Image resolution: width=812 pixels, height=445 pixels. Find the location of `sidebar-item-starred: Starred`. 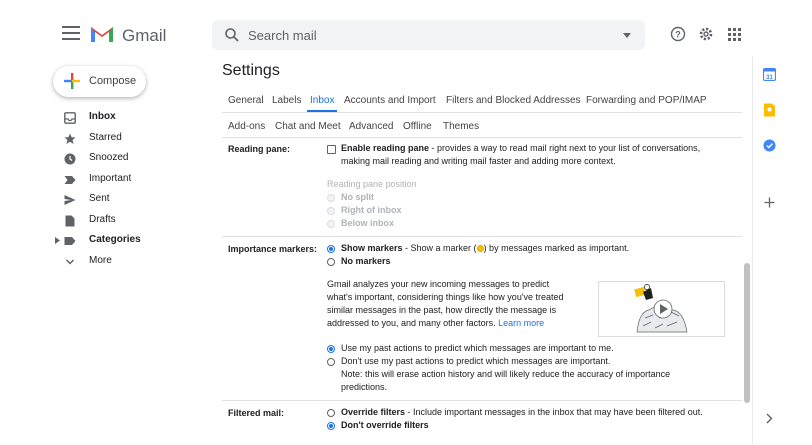

sidebar-item-starred: Starred is located at coordinates (131, 139).